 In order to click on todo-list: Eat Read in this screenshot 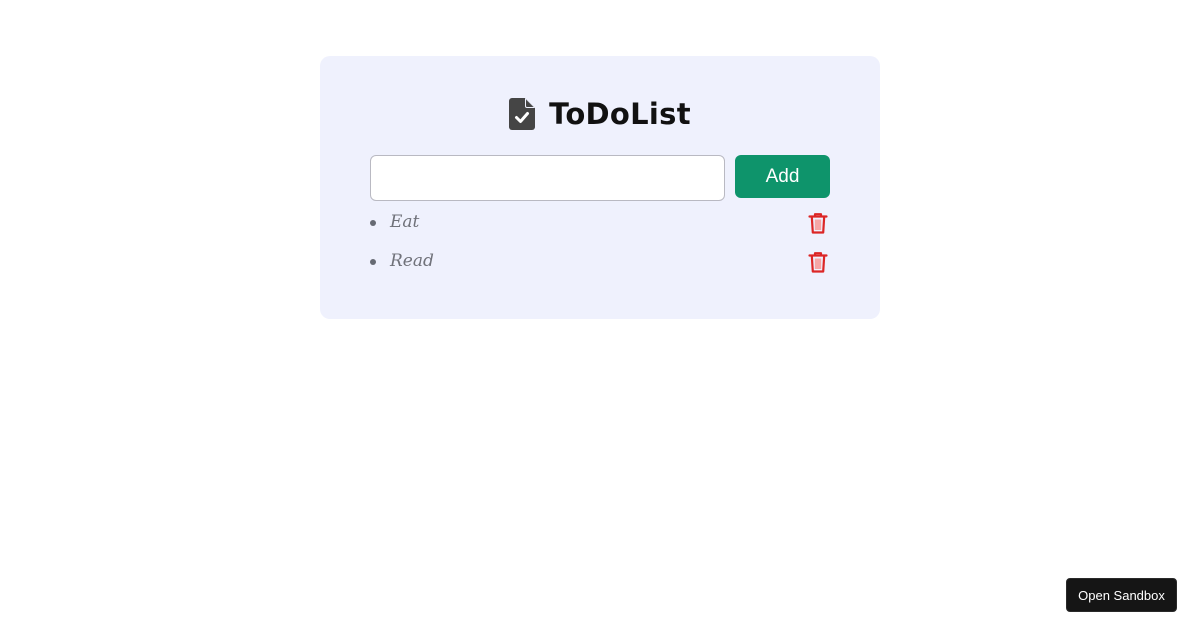, I will do `click(600, 247)`.